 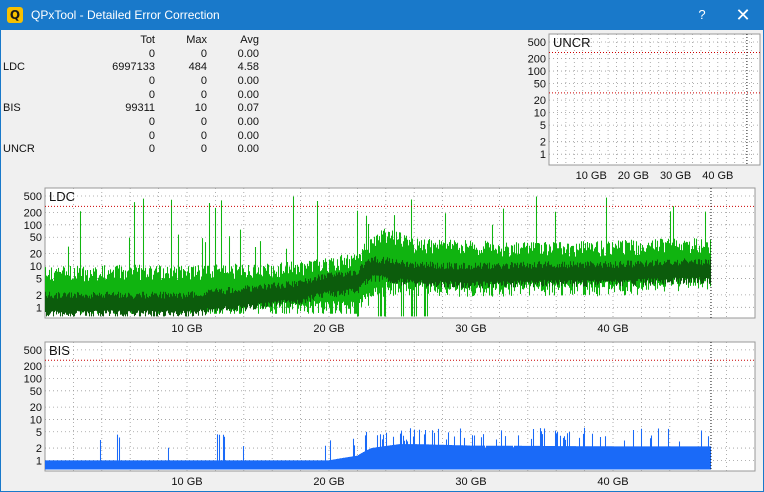 I want to click on chart-title: LDC, so click(x=62, y=196).